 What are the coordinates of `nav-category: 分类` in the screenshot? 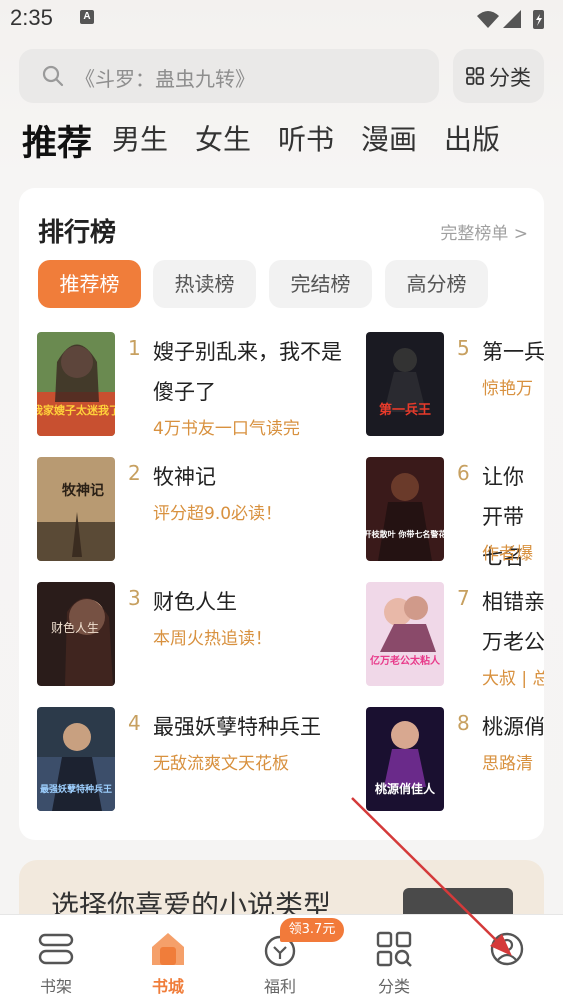 It's located at (394, 959).